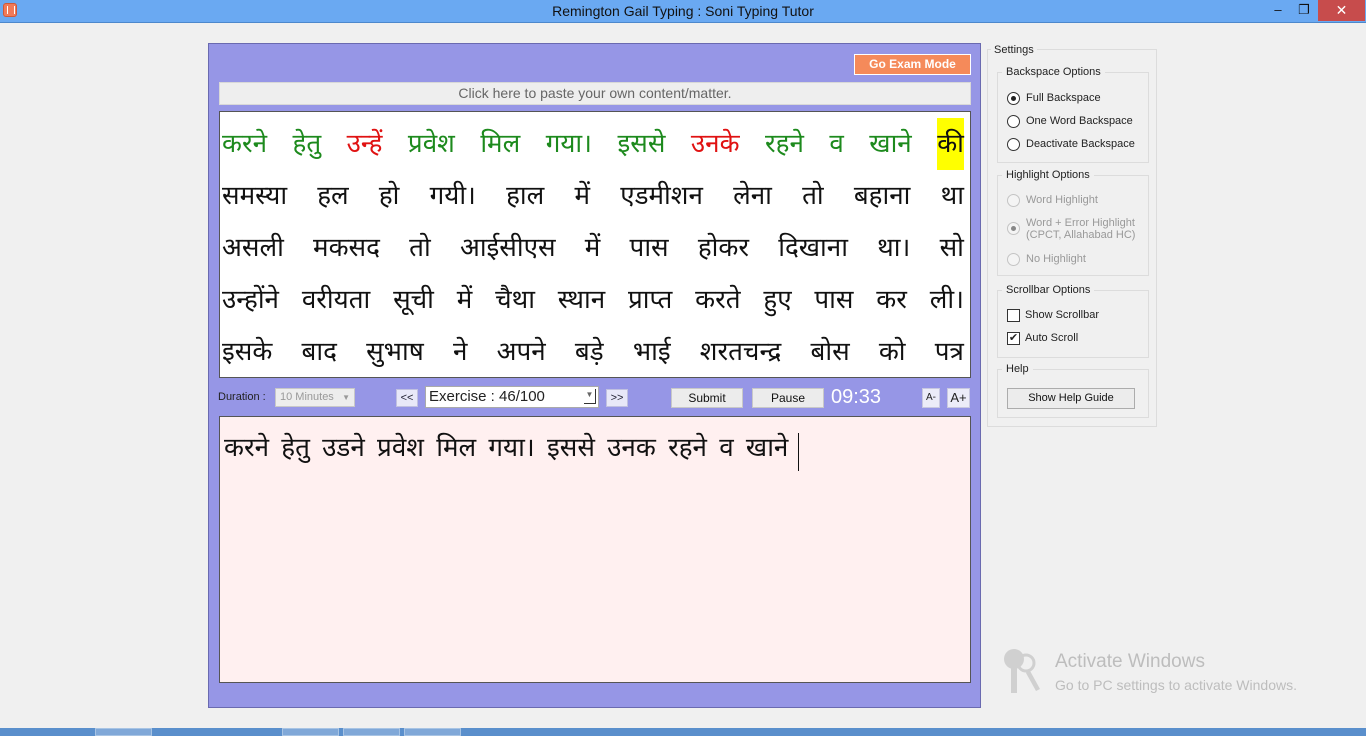 The image size is (1366, 736). Describe the element at coordinates (1278, 10) in the screenshot. I see `minimize-button: –` at that location.